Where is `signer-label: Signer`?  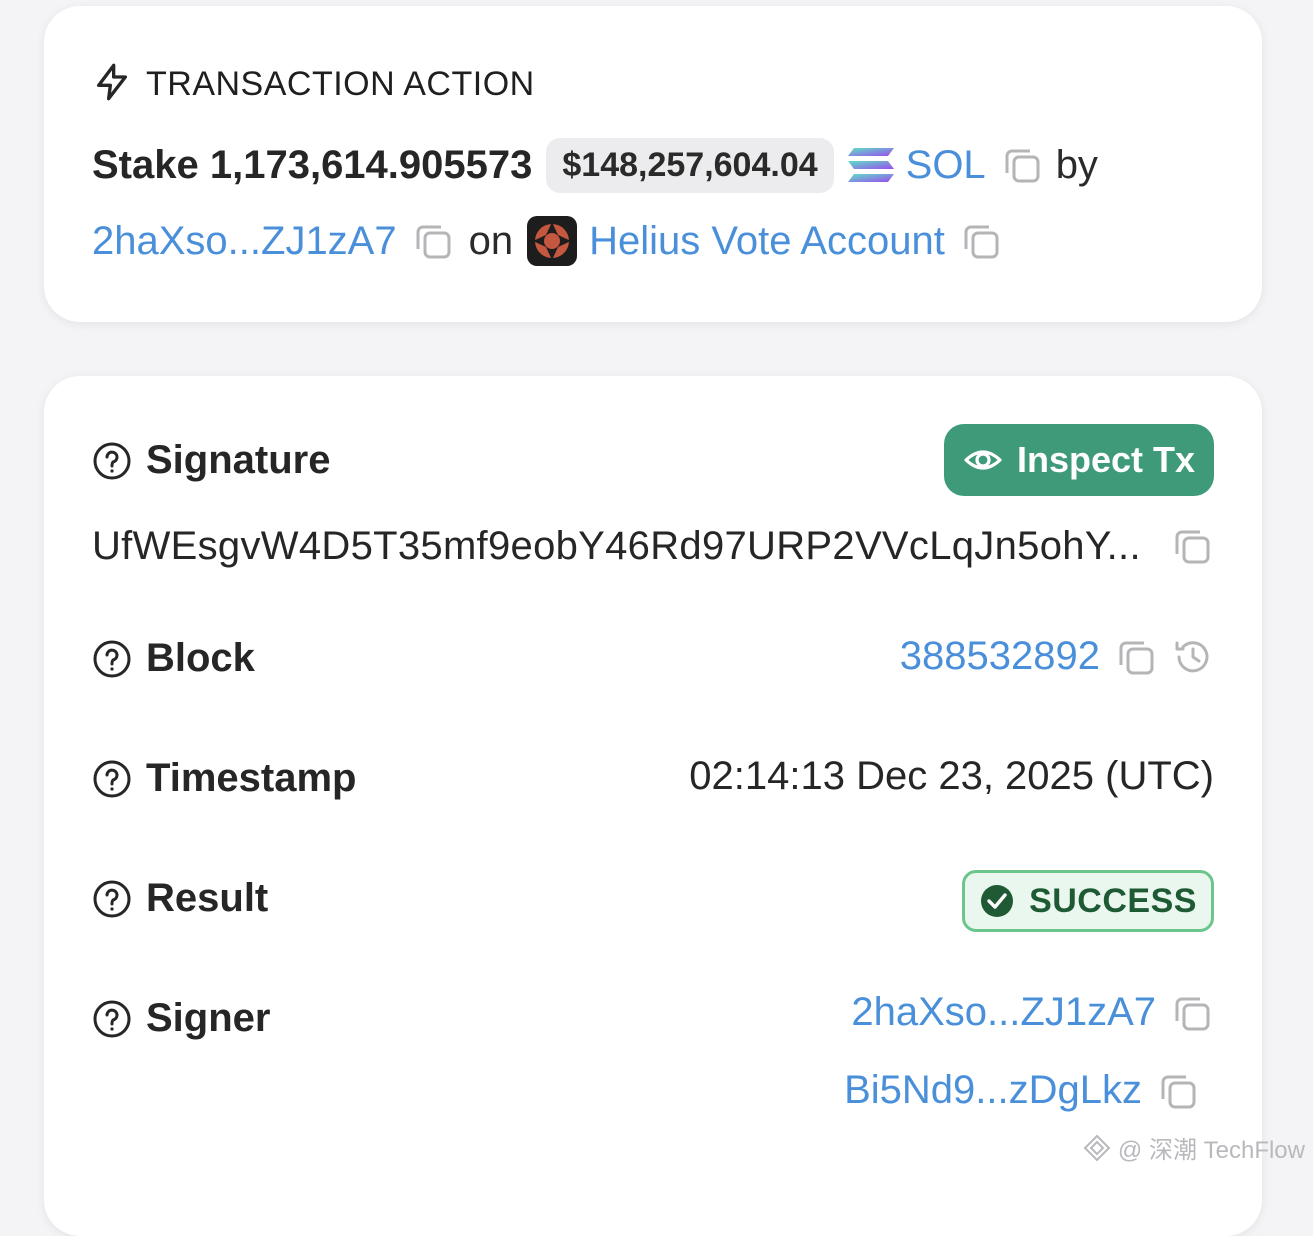
signer-label: Signer is located at coordinates (181, 1018).